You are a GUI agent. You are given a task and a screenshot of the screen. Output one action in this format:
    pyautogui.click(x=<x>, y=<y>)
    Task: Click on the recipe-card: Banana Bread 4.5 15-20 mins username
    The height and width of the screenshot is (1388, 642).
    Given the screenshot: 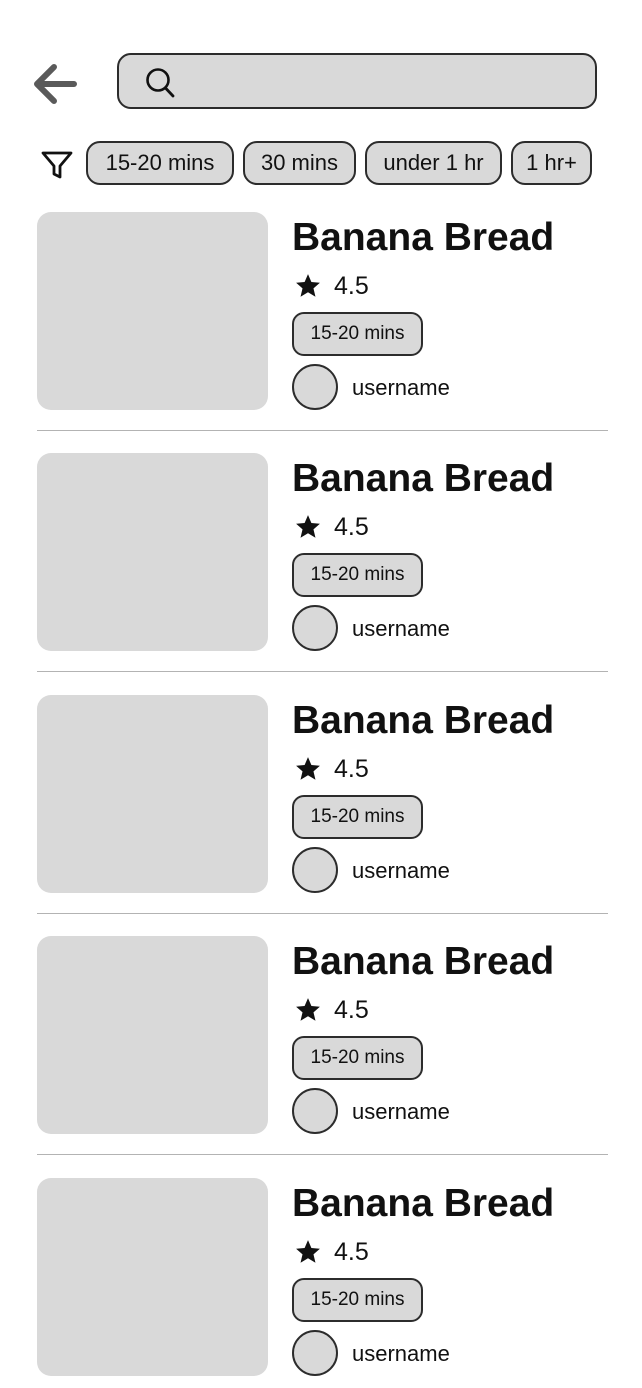 What is the action you would take?
    pyautogui.click(x=321, y=1276)
    